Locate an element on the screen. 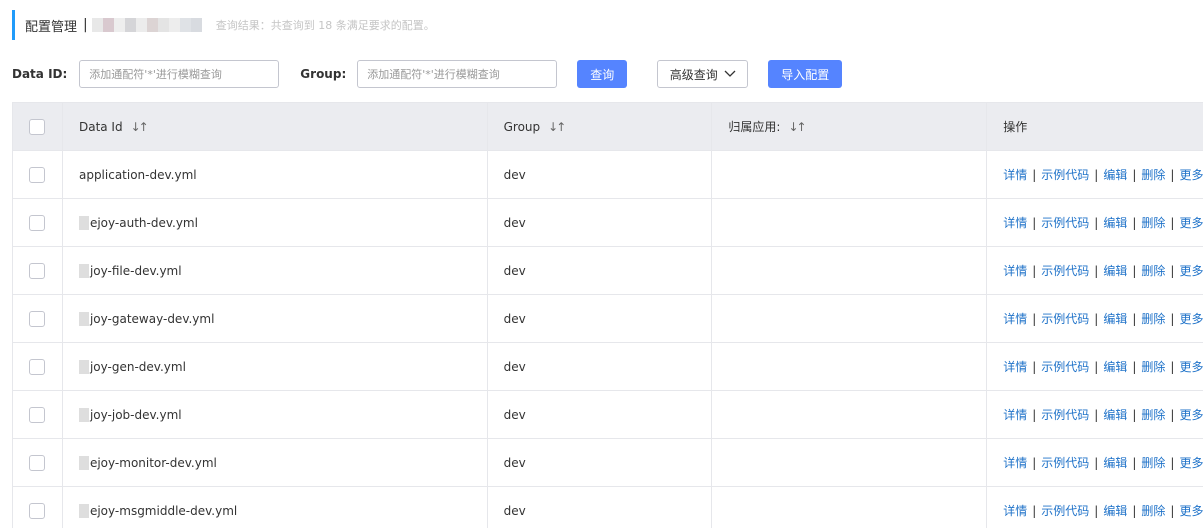 The height and width of the screenshot is (528, 1203). select-all-checkbox is located at coordinates (37, 126).